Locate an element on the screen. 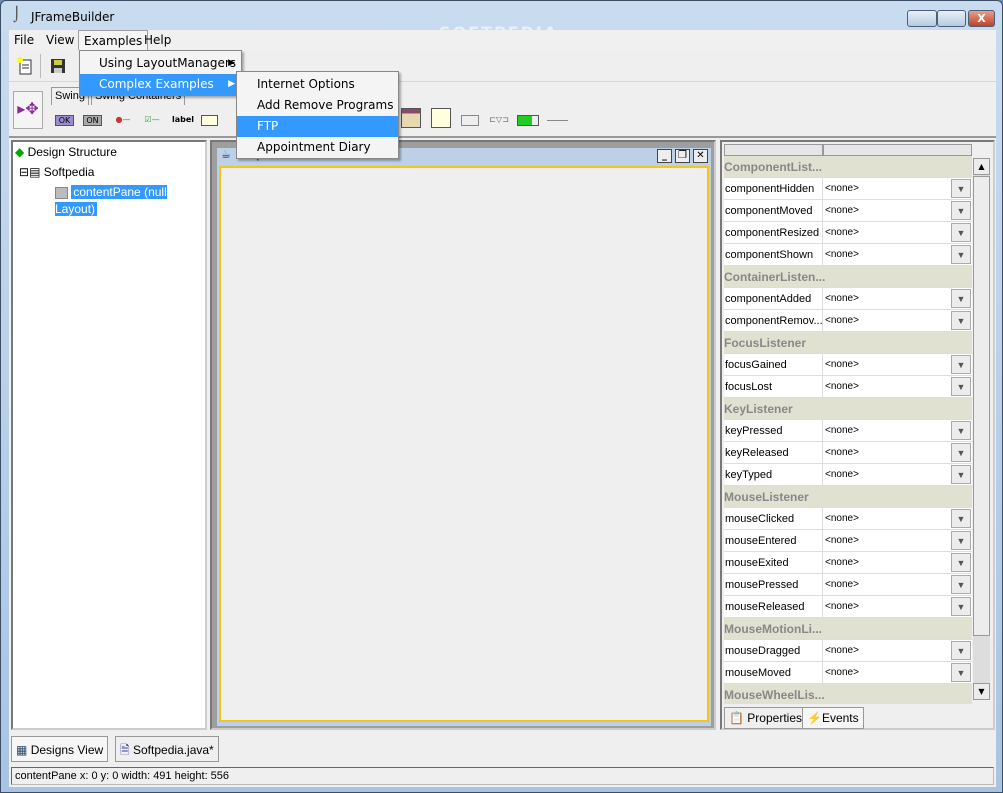 Image resolution: width=1003 pixels, height=793 pixels. event-row: componentRemov... <none> ▼ is located at coordinates (848, 321).